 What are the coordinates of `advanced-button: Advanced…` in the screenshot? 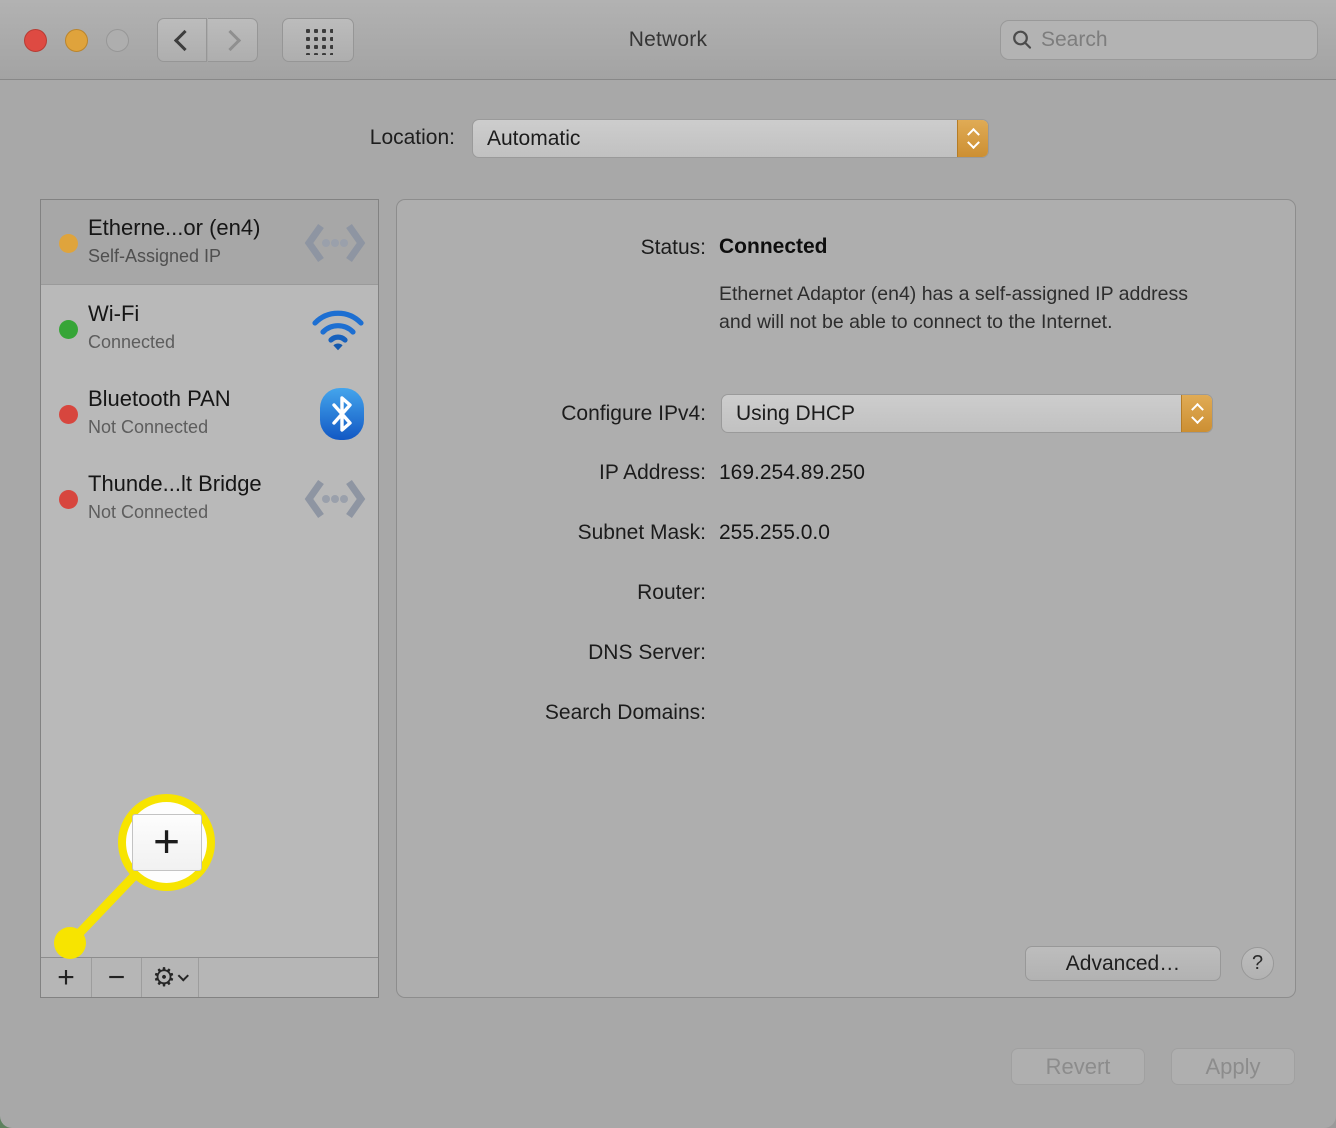 It's located at (1123, 963).